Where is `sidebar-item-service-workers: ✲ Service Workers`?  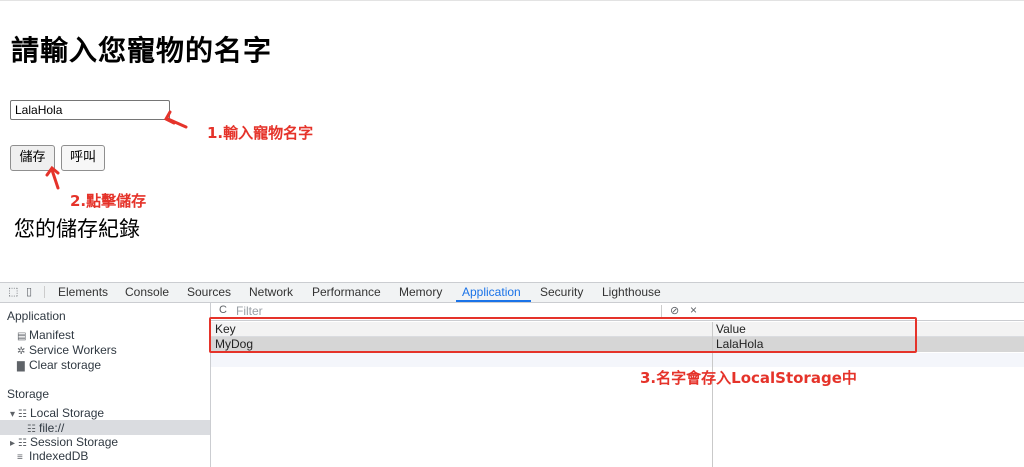
sidebar-item-service-workers: ✲ Service Workers is located at coordinates (67, 350).